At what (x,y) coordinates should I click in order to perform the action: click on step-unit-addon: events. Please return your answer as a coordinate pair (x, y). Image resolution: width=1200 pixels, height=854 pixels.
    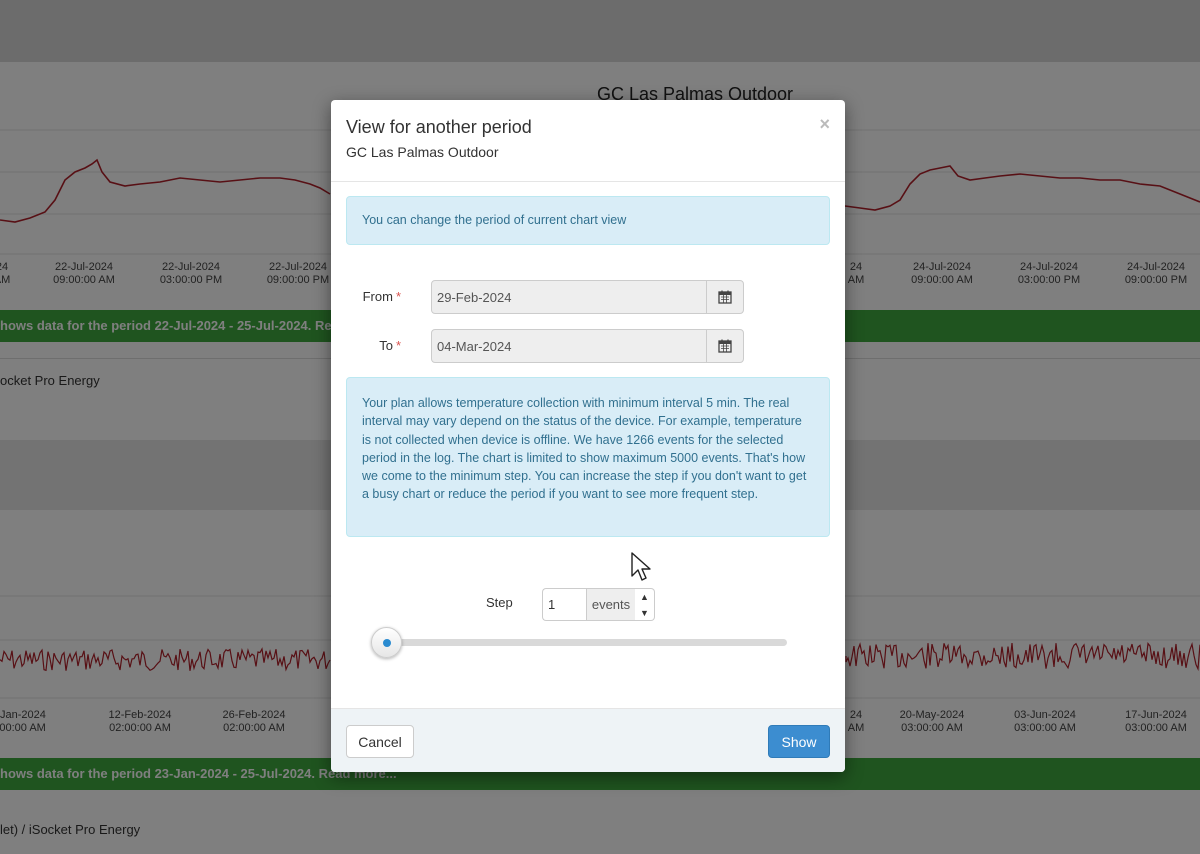
    Looking at the image, I should click on (611, 604).